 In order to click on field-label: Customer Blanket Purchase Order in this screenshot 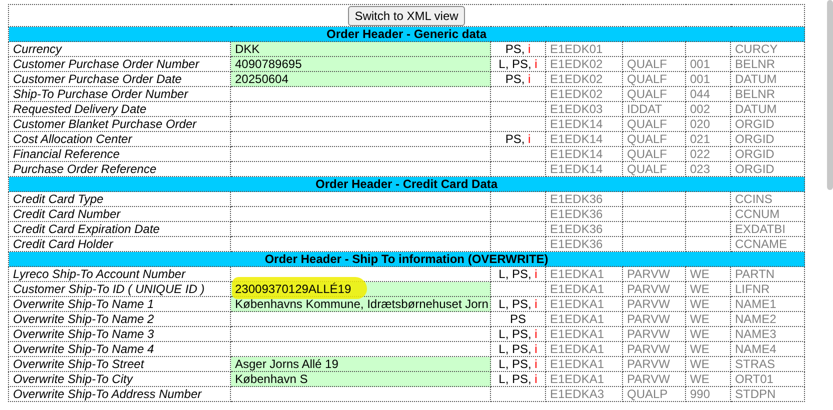, I will do `click(119, 124)`.